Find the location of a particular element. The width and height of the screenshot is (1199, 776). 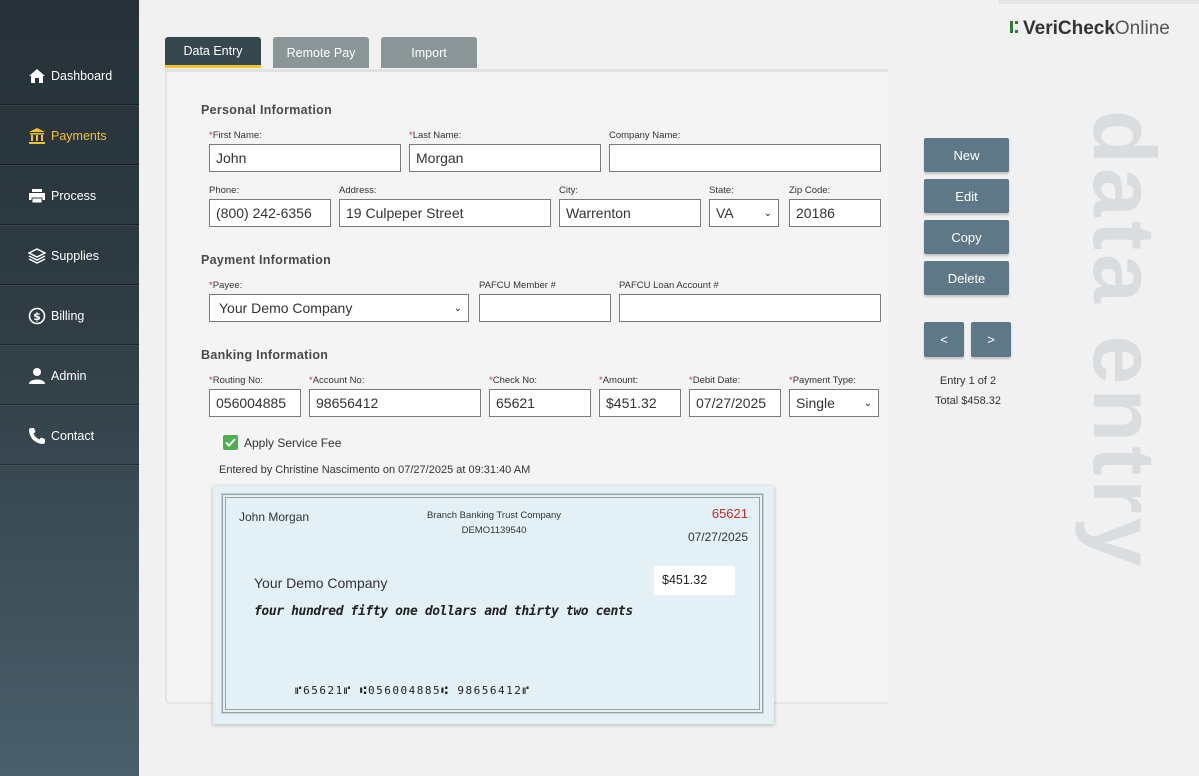

last-name-field is located at coordinates (505, 158).